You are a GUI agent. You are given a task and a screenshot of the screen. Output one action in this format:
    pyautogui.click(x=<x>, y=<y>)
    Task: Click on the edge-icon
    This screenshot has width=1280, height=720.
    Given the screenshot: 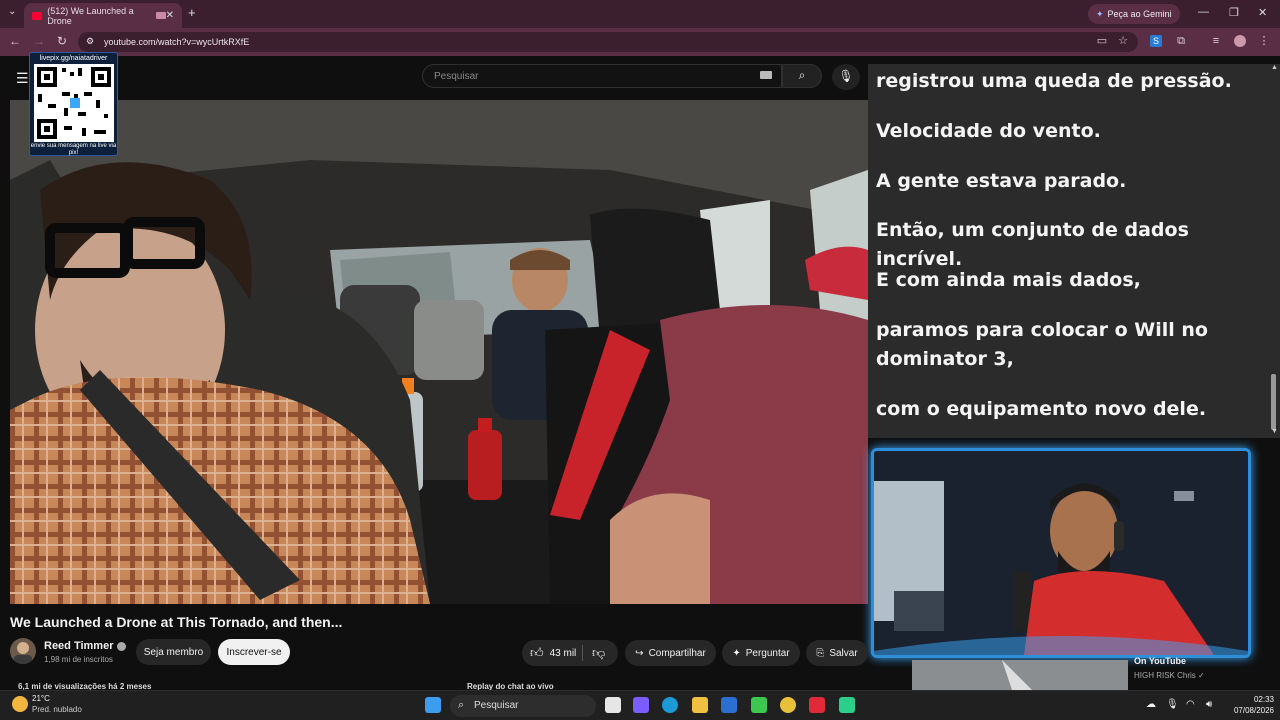 What is the action you would take?
    pyautogui.click(x=670, y=705)
    